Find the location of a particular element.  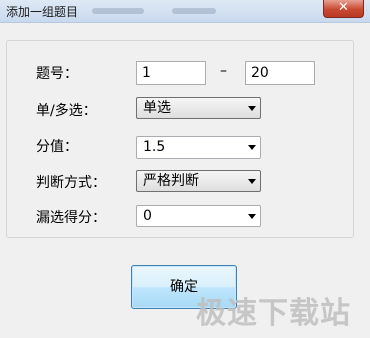

choice-type-select: 单选 is located at coordinates (198, 108).